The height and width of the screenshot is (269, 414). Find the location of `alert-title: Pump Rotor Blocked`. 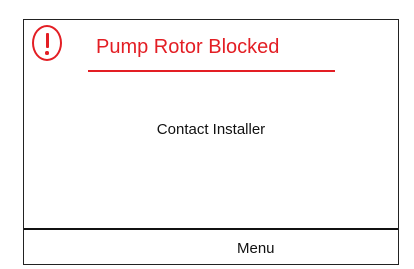

alert-title: Pump Rotor Blocked is located at coordinates (188, 47).